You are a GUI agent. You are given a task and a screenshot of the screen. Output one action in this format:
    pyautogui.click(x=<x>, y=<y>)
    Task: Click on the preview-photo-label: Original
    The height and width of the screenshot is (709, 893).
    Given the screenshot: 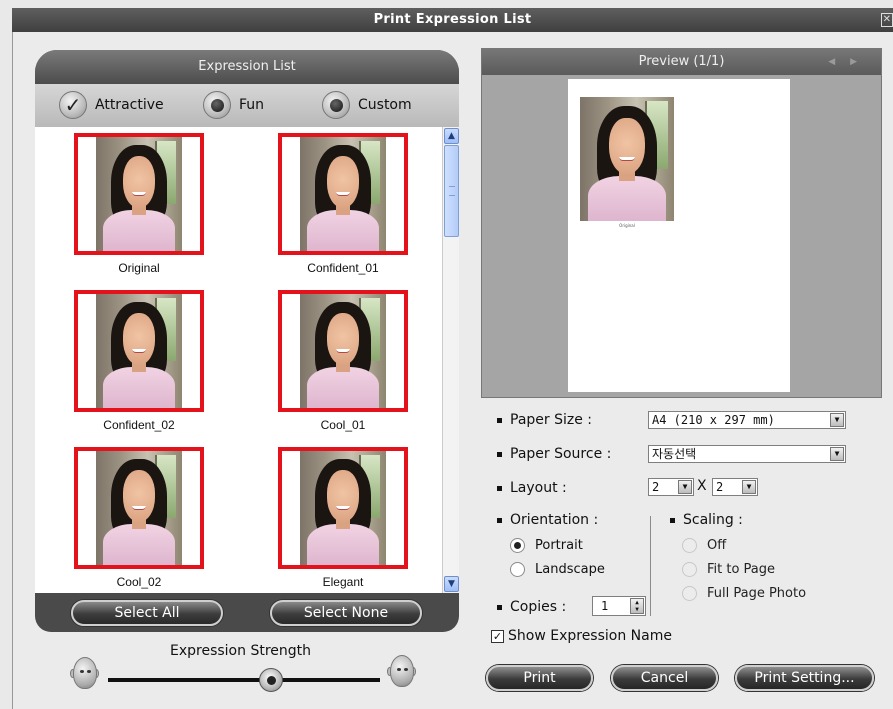 What is the action you would take?
    pyautogui.click(x=627, y=225)
    